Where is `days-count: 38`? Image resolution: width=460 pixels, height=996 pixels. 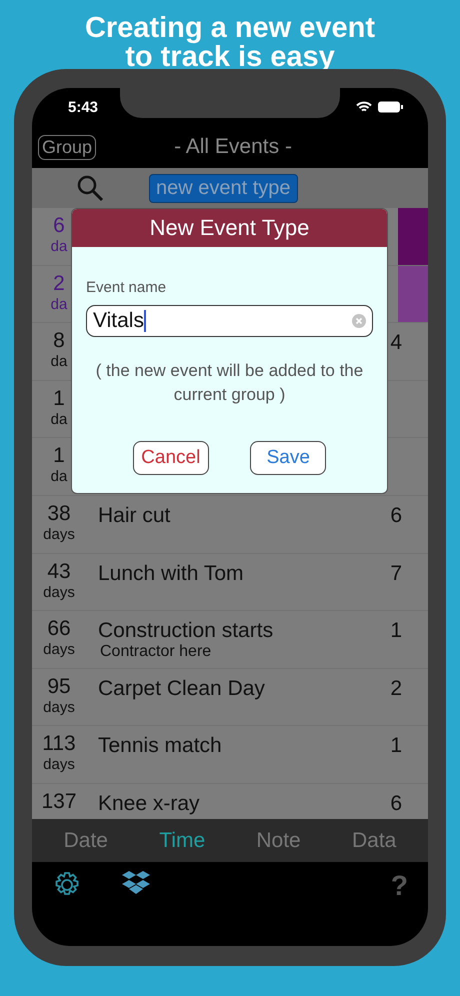
days-count: 38 is located at coordinates (59, 514).